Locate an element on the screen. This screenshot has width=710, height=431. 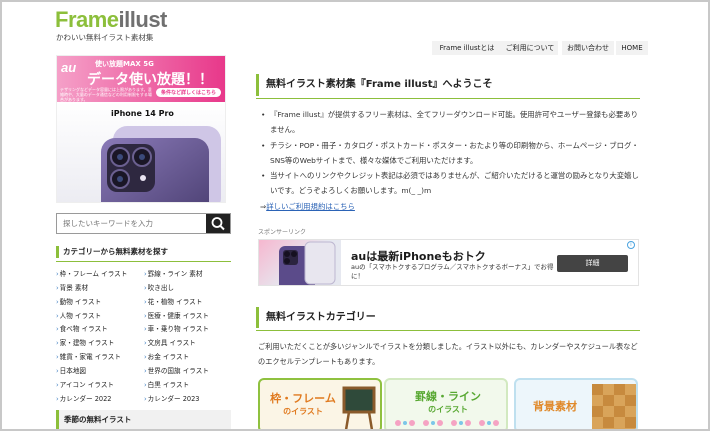
category-link-frame: ›枠・フレーム イラスト is located at coordinates (91, 273).